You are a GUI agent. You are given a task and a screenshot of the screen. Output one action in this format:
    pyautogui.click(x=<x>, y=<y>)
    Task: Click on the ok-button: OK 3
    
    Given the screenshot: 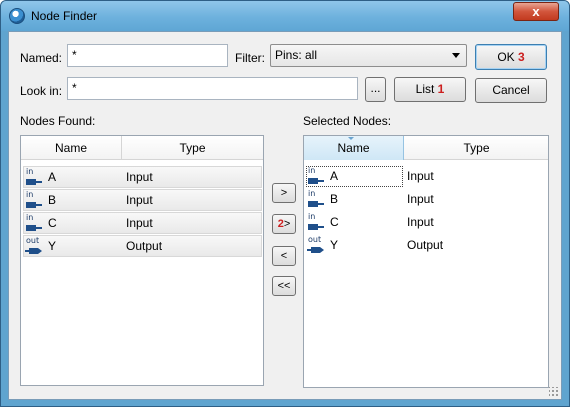 What is the action you would take?
    pyautogui.click(x=511, y=57)
    